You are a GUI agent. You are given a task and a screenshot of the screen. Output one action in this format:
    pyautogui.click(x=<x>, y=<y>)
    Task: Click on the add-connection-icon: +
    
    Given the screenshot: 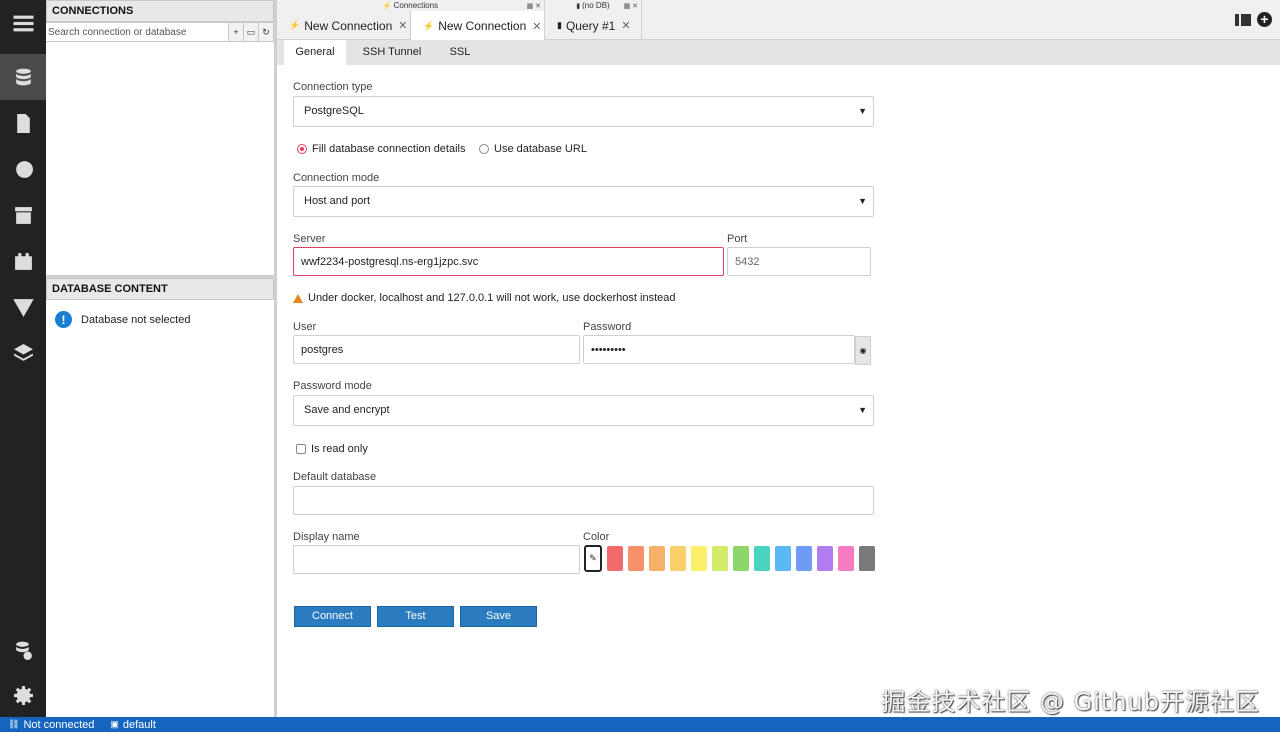 What is the action you would take?
    pyautogui.click(x=236, y=32)
    